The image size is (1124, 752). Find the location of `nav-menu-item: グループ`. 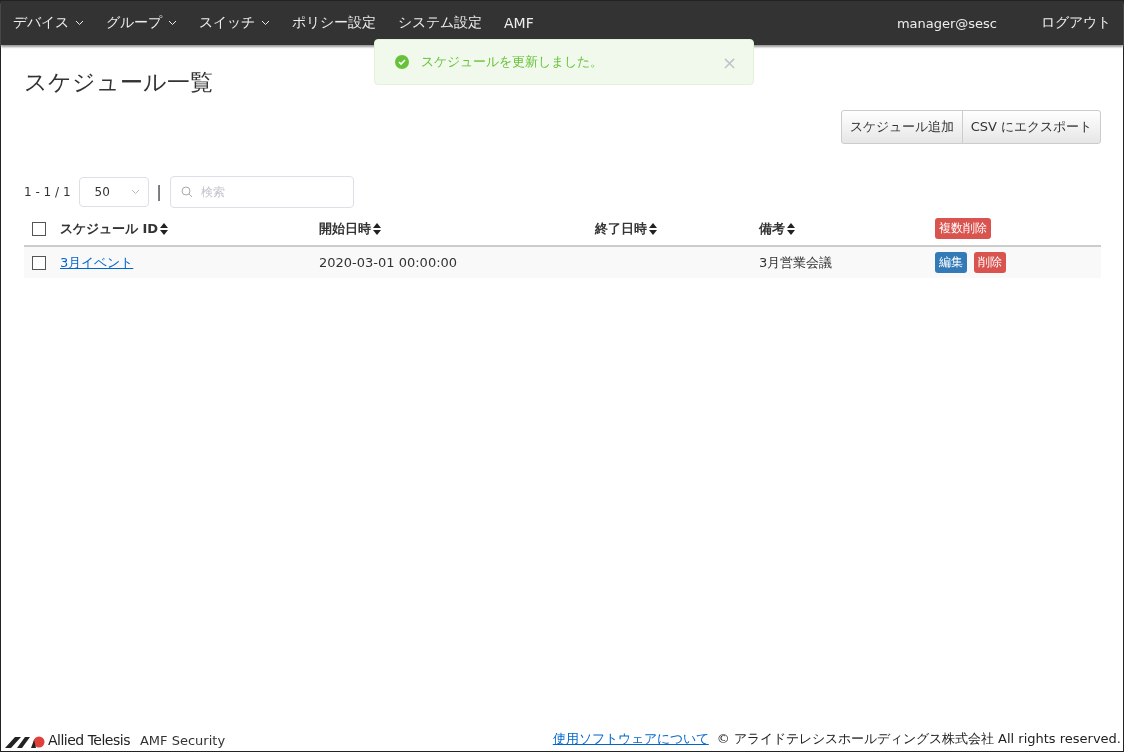

nav-menu-item: グループ is located at coordinates (141, 23).